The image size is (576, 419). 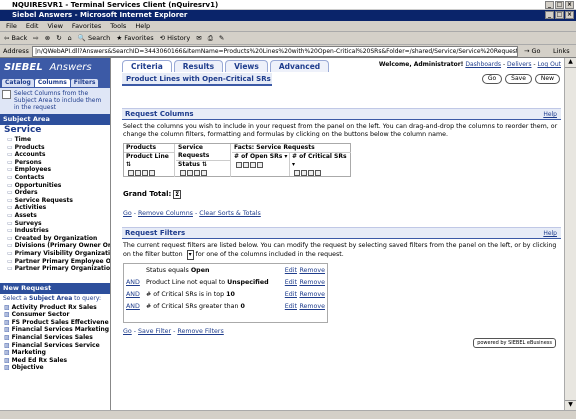 What do you see at coordinates (55, 201) in the screenshot?
I see `tree-item: Service Requests` at bounding box center [55, 201].